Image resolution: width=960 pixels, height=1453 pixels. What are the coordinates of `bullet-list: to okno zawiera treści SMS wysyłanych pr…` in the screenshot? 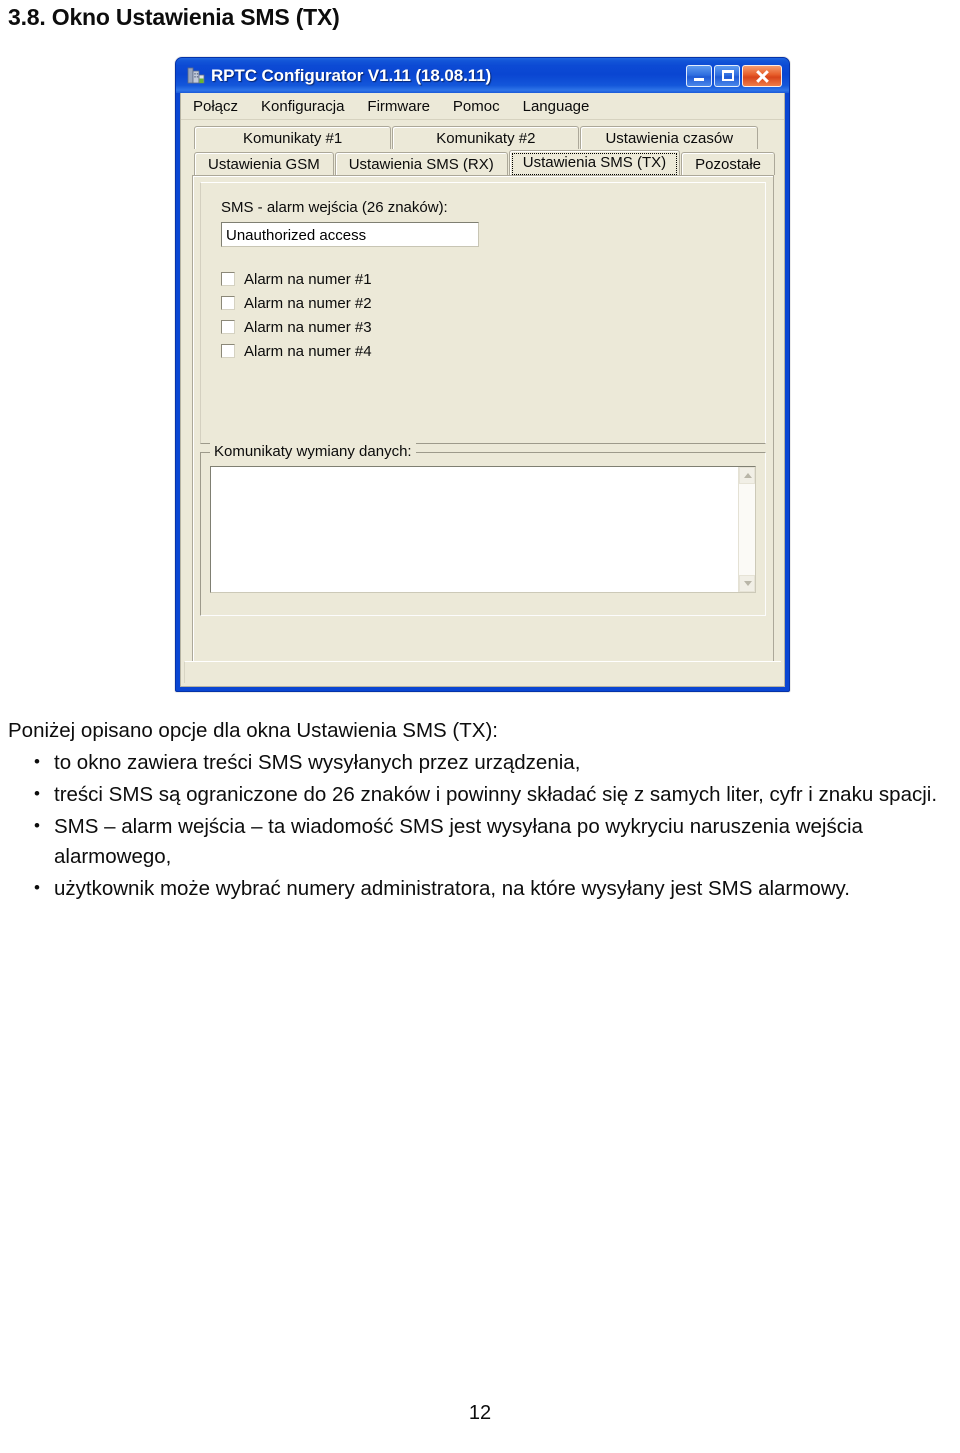 It's located at (473, 825).